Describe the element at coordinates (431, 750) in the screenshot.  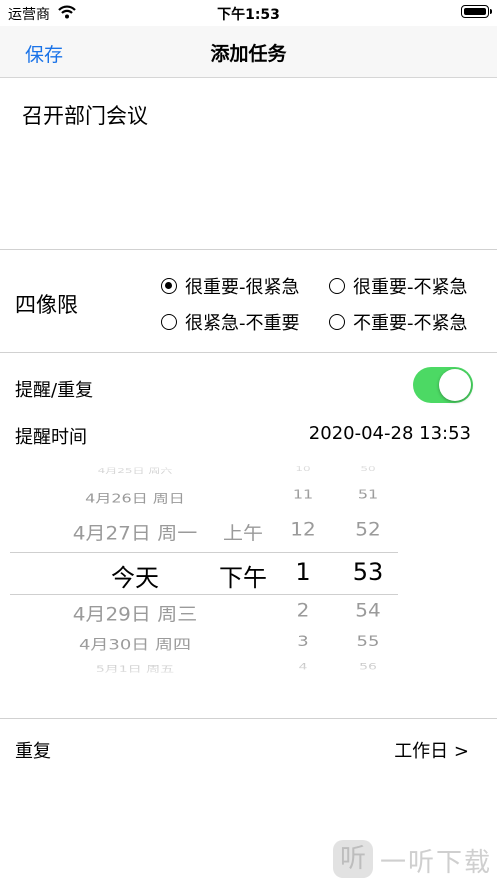
I see `repeat-value-button: 工作日 >` at that location.